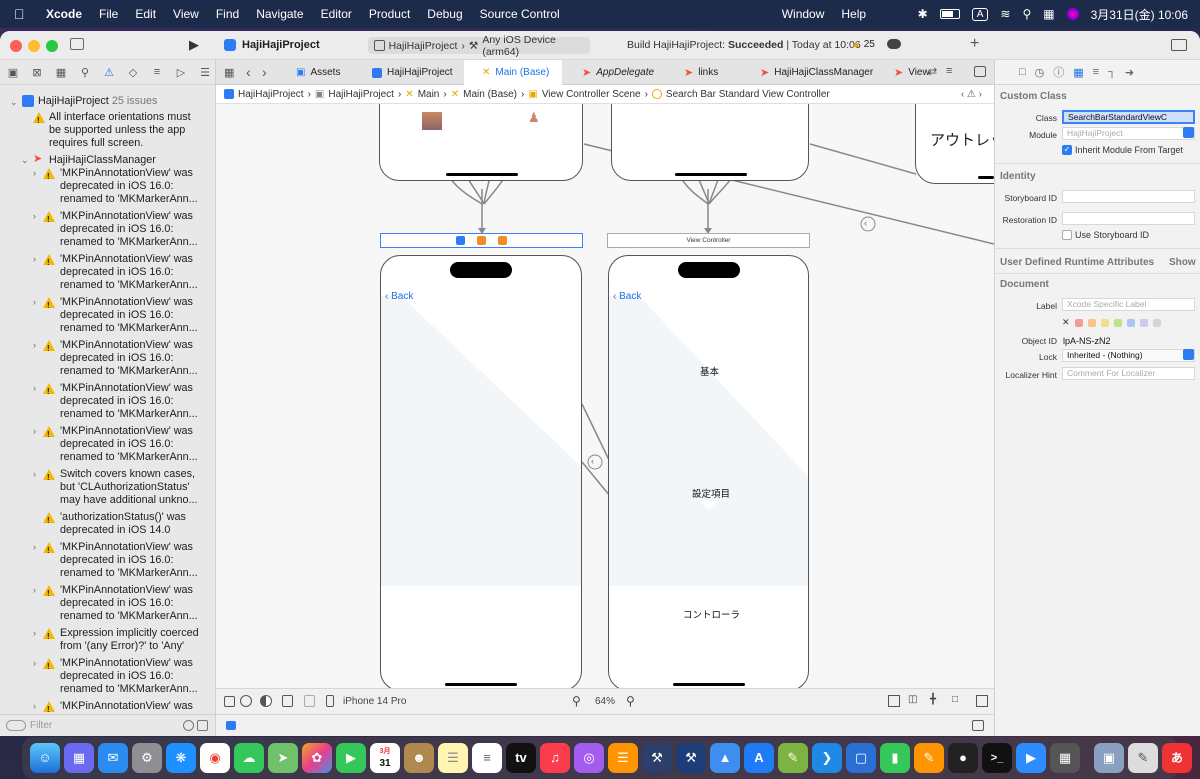 Image resolution: width=1200 pixels, height=779 pixels. What do you see at coordinates (13, 72) in the screenshot?
I see `folder-icon: ▣` at bounding box center [13, 72].